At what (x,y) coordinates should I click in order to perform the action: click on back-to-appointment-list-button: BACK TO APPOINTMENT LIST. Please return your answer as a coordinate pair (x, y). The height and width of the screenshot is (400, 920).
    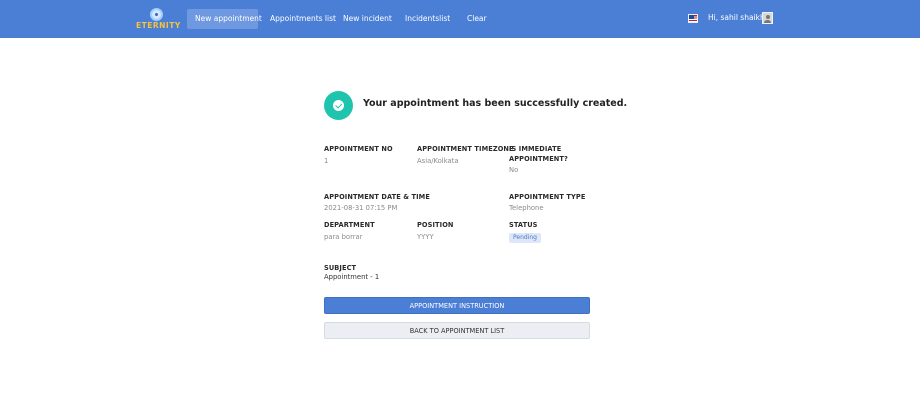
    Looking at the image, I should click on (457, 330).